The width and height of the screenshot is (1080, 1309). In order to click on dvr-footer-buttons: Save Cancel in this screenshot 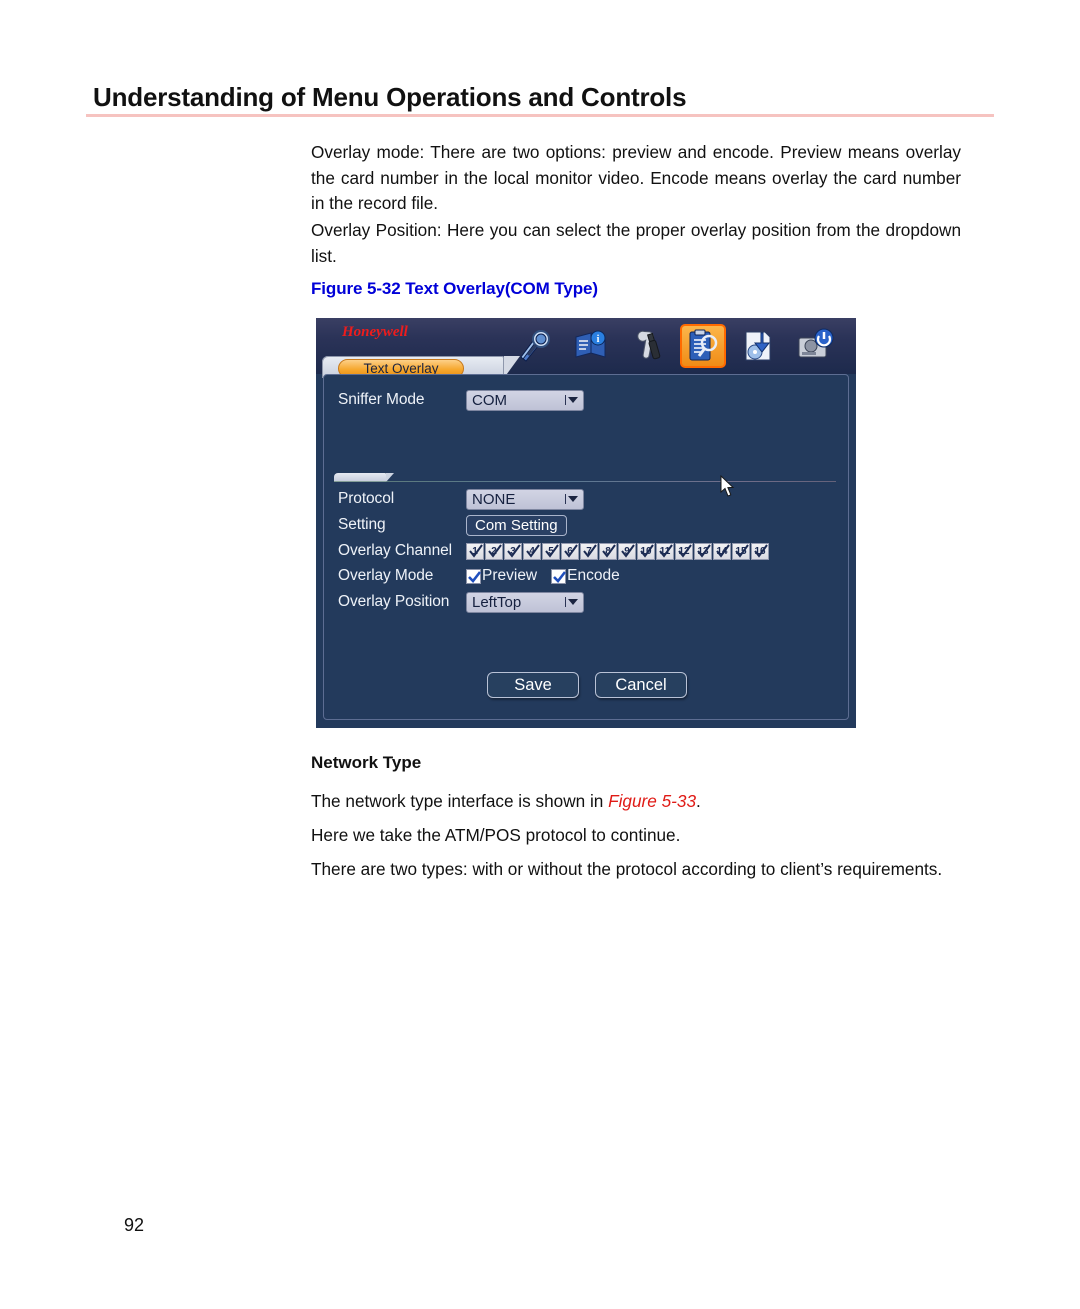, I will do `click(587, 685)`.